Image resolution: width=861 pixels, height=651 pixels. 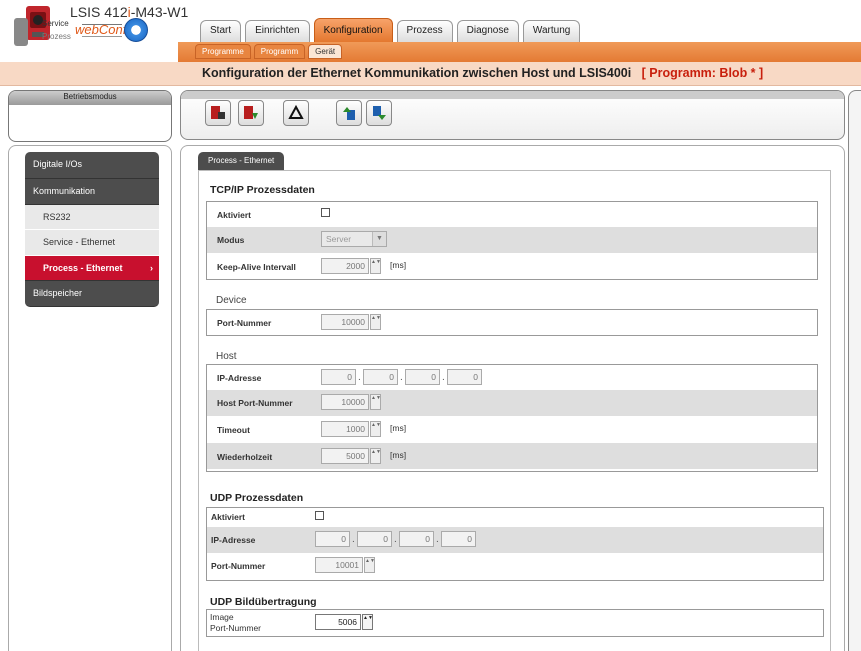 I want to click on device-group-title: Device, so click(x=231, y=300).